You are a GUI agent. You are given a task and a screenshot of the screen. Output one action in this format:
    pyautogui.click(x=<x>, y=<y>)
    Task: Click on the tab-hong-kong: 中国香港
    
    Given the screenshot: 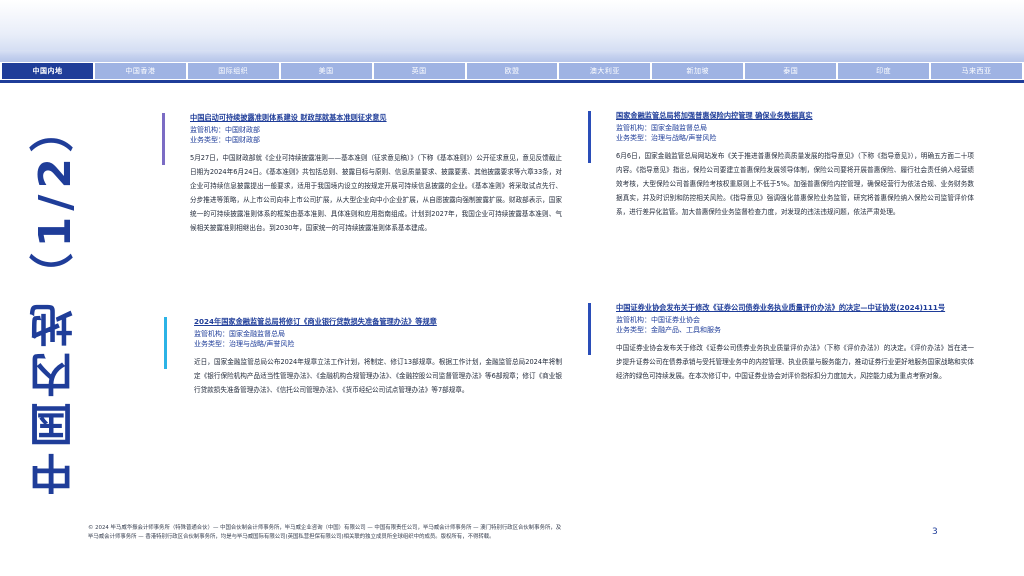 What is the action you would take?
    pyautogui.click(x=140, y=71)
    